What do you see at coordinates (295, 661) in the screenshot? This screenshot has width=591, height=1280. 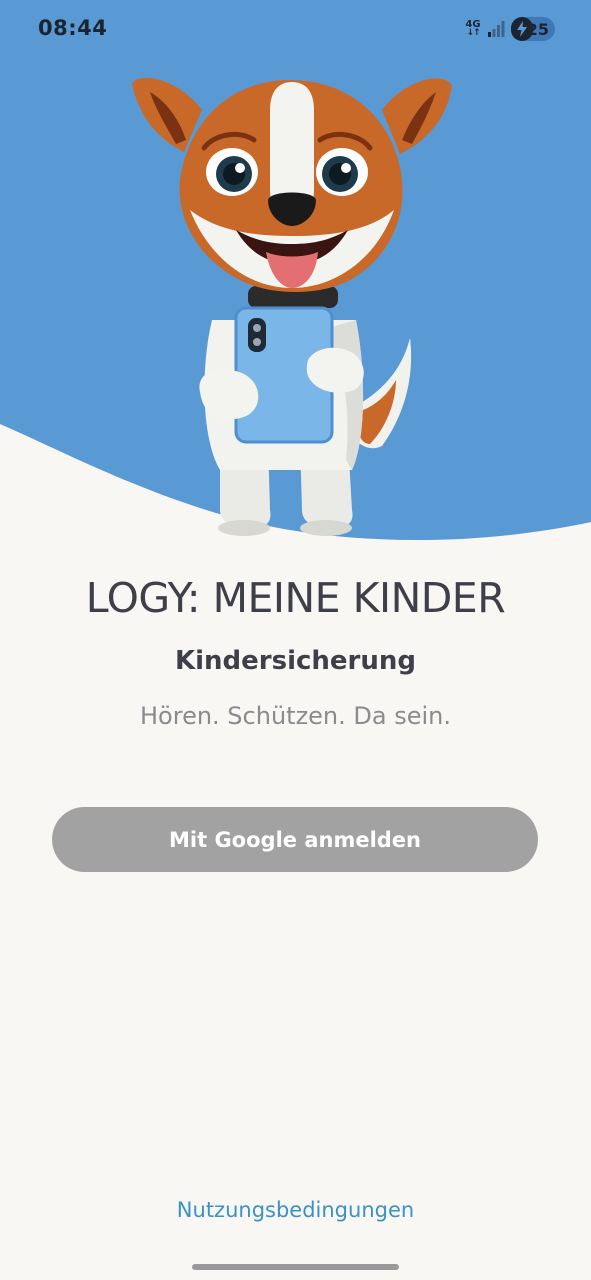 I see `app-subtitle: Kindersicherung` at bounding box center [295, 661].